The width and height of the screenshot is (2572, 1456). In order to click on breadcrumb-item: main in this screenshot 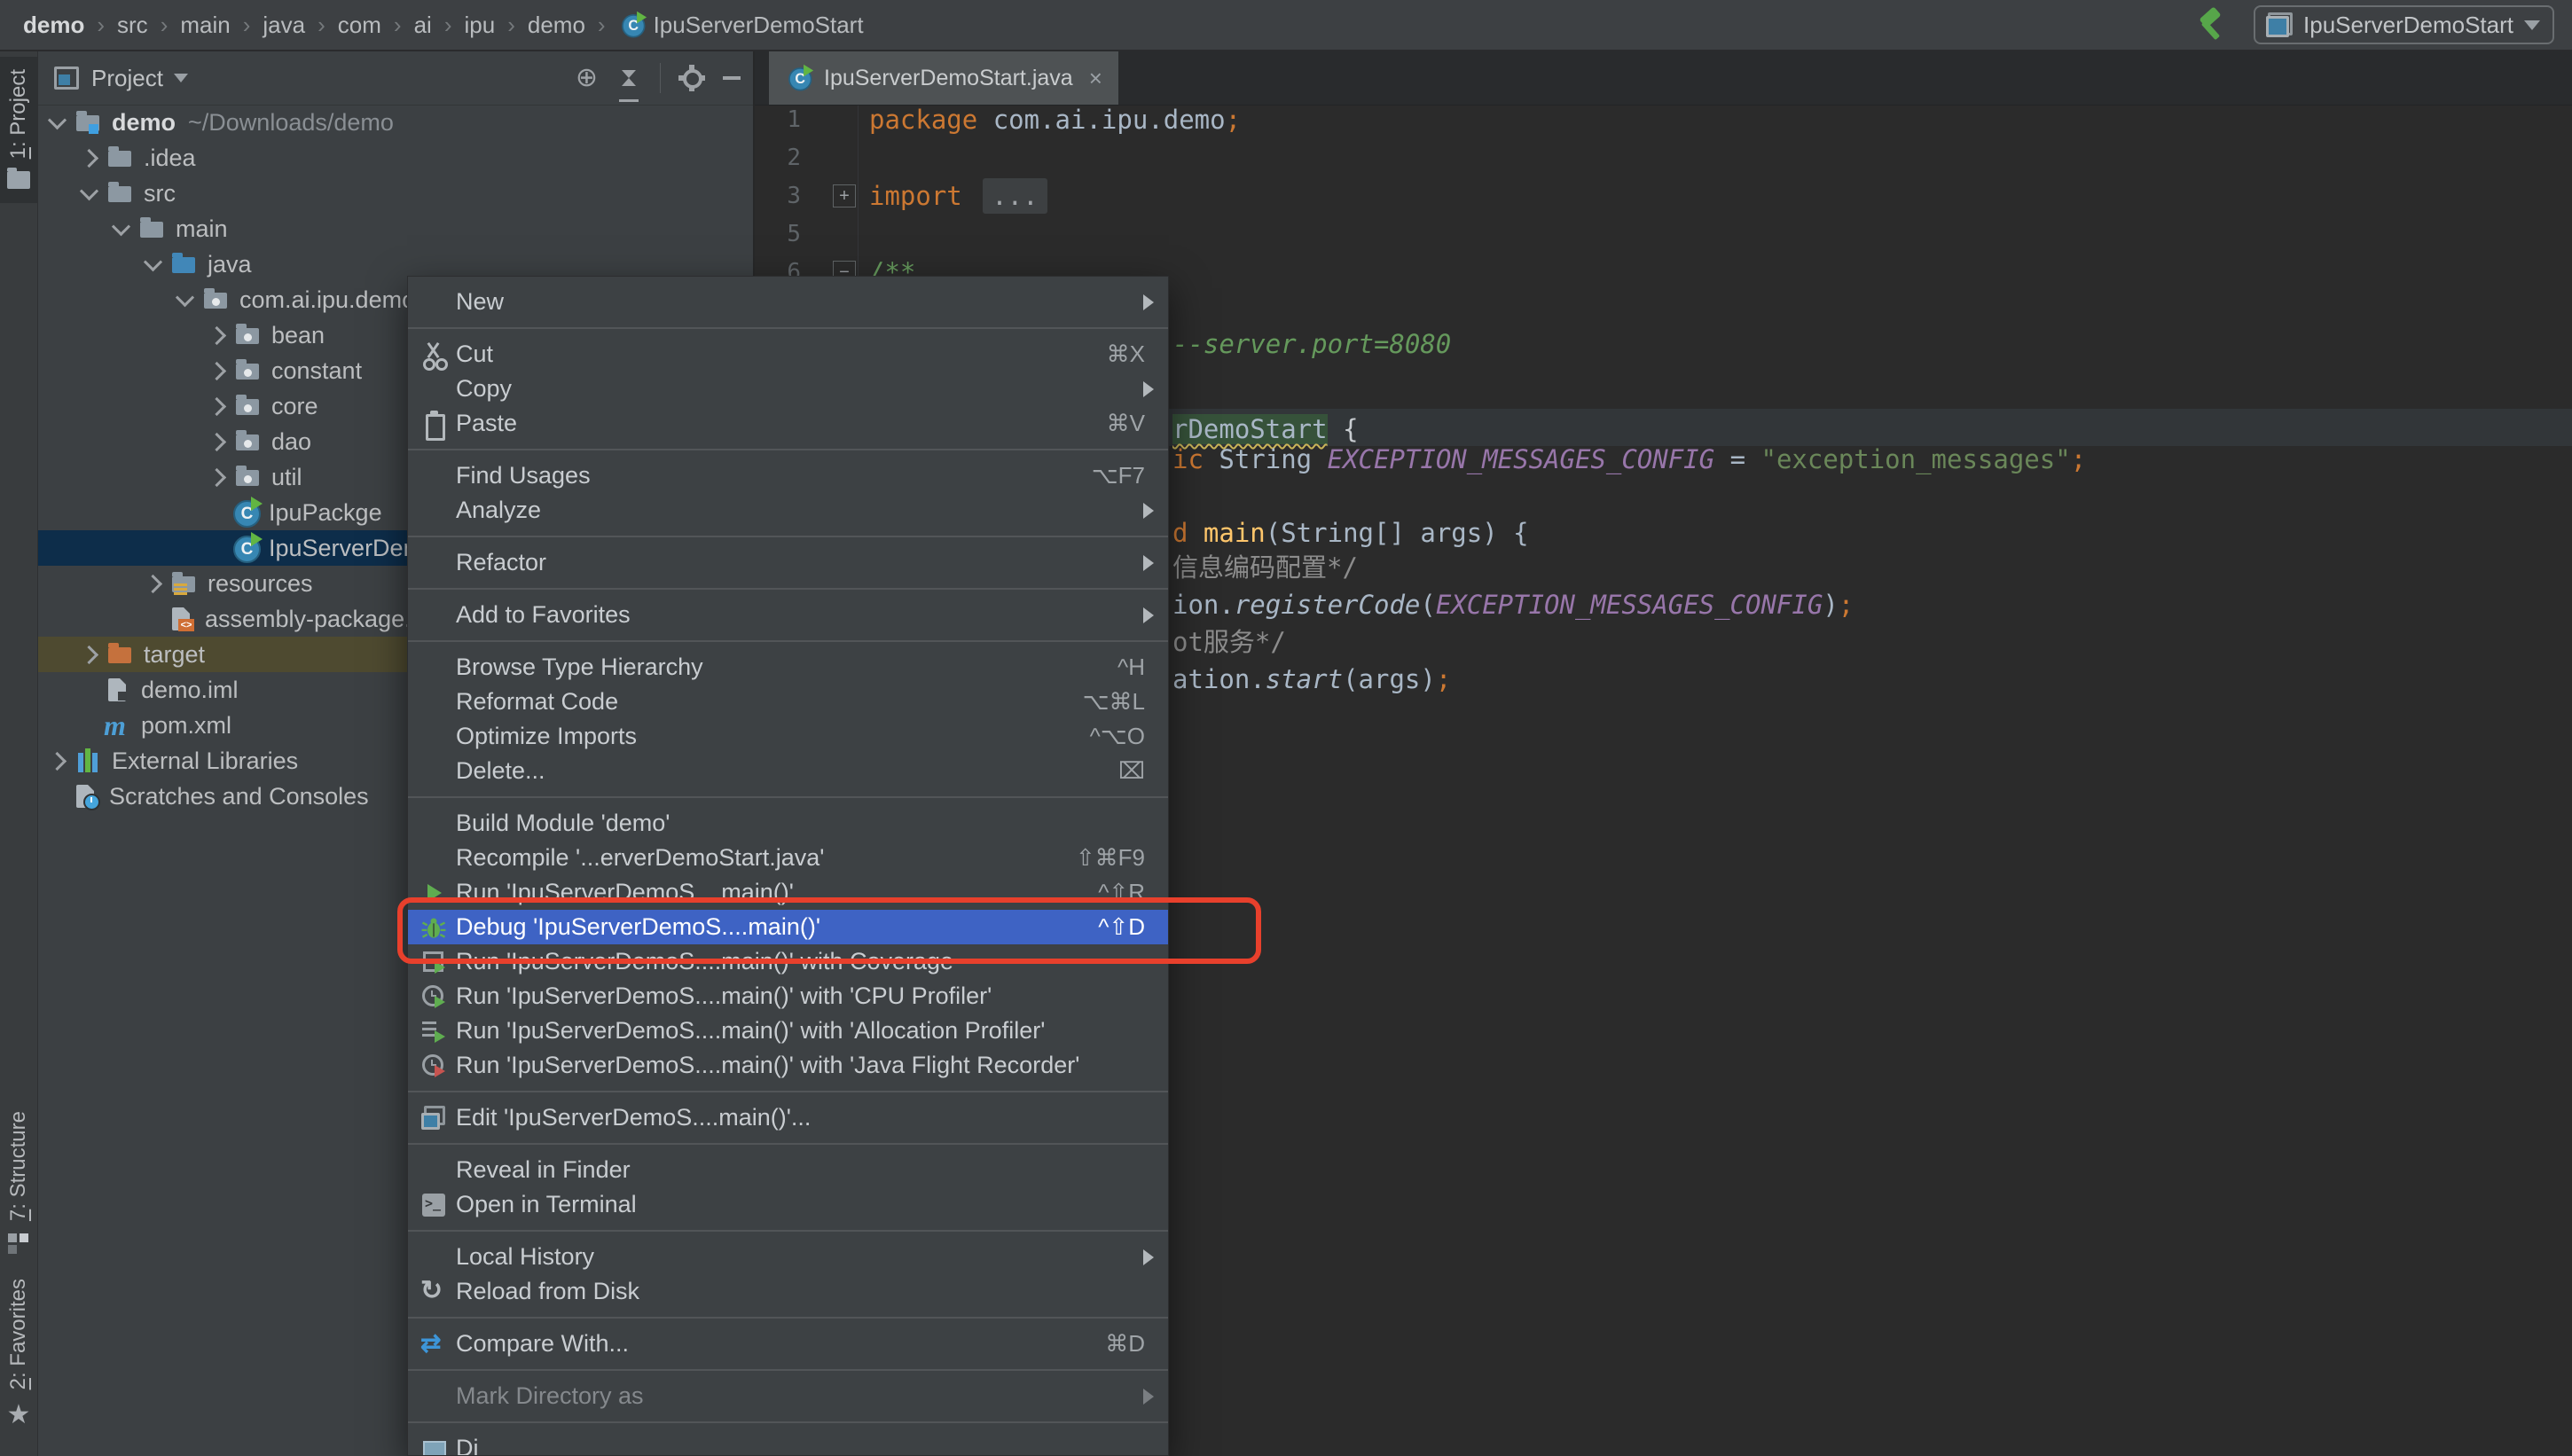, I will do `click(205, 25)`.